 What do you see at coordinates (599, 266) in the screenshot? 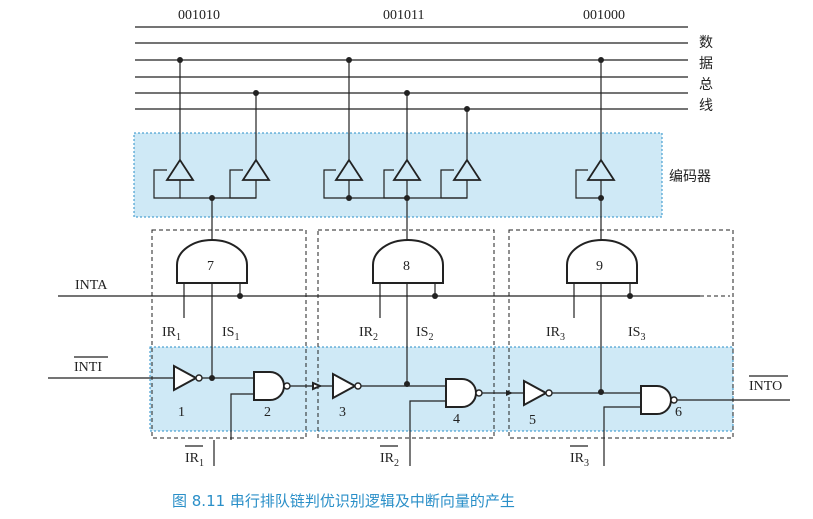
I see `svg-text: 9` at bounding box center [599, 266].